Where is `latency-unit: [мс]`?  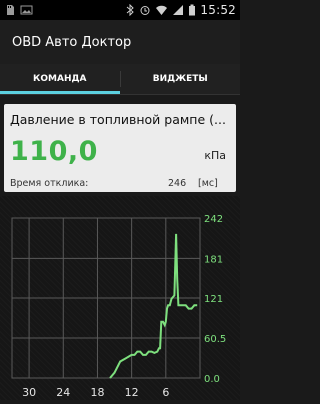
latency-unit: [мс] is located at coordinates (208, 183).